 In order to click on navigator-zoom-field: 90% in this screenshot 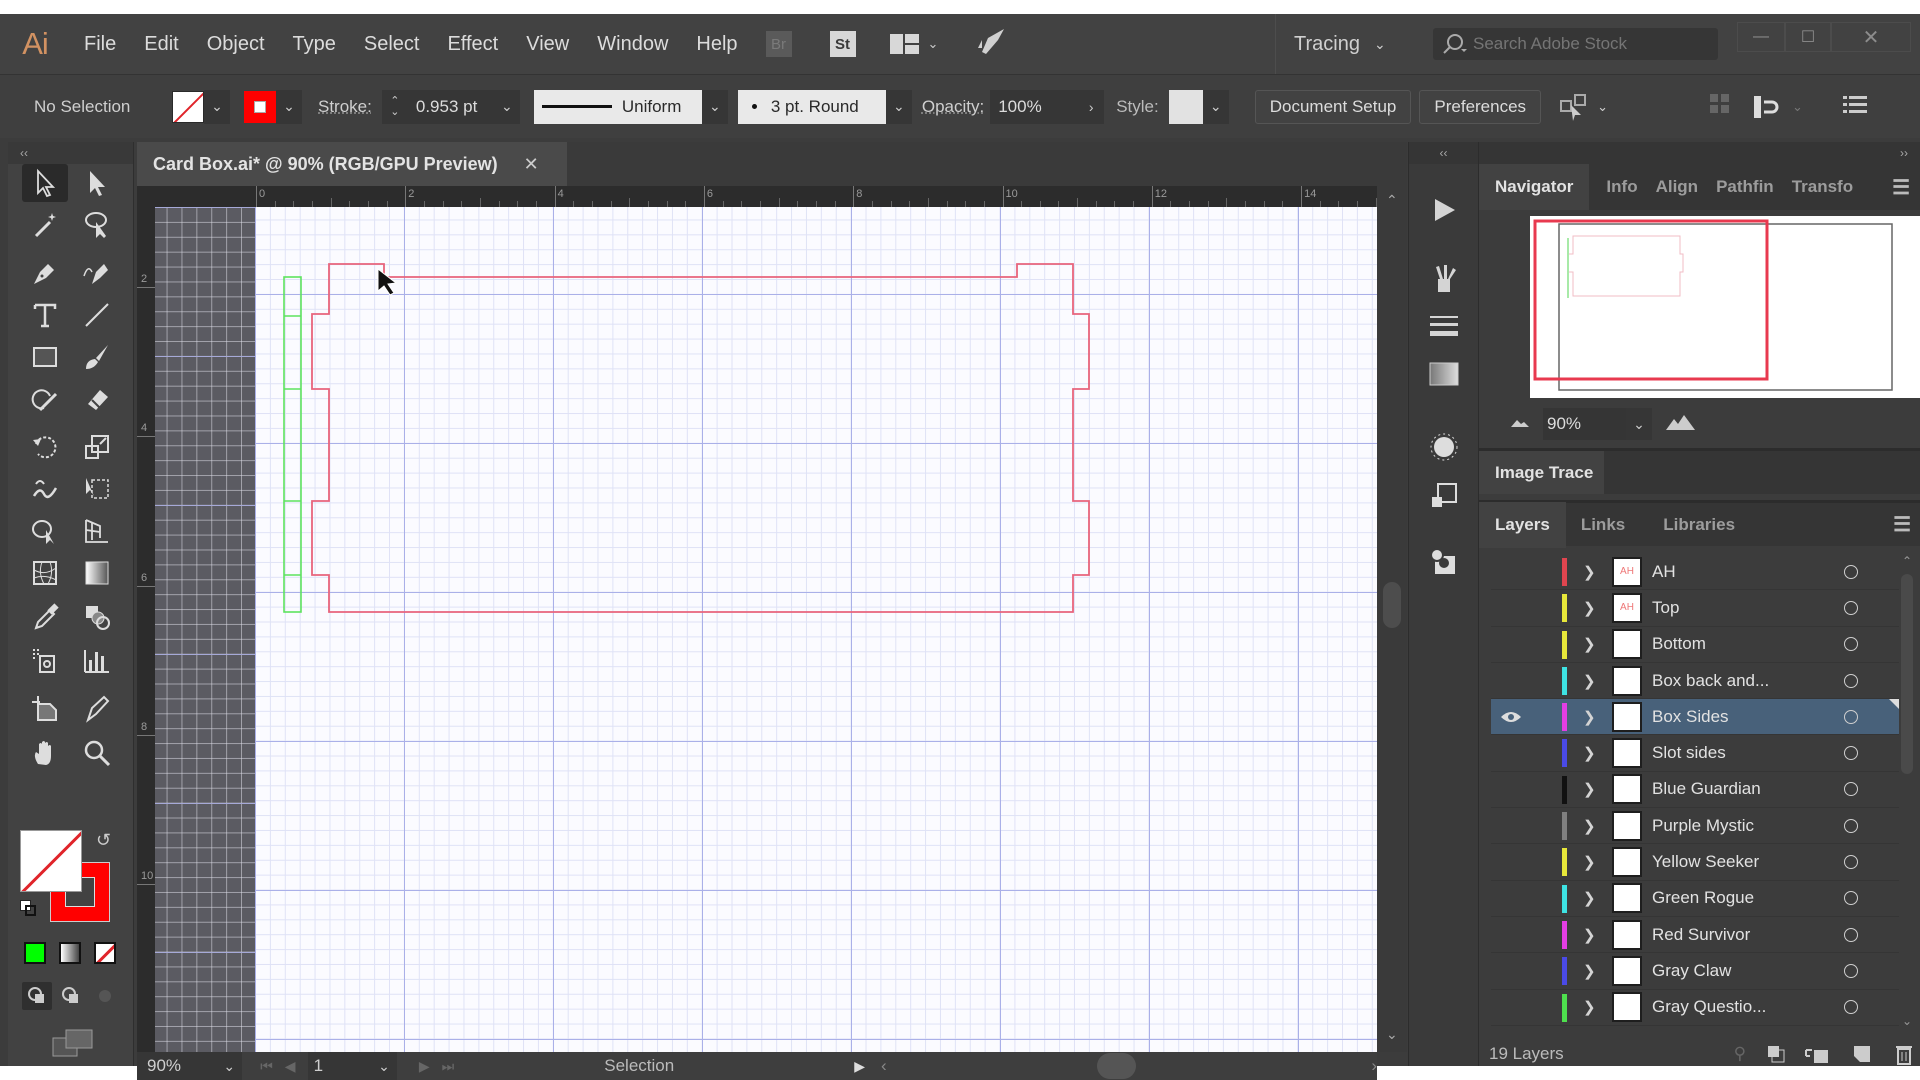, I will do `click(1584, 424)`.